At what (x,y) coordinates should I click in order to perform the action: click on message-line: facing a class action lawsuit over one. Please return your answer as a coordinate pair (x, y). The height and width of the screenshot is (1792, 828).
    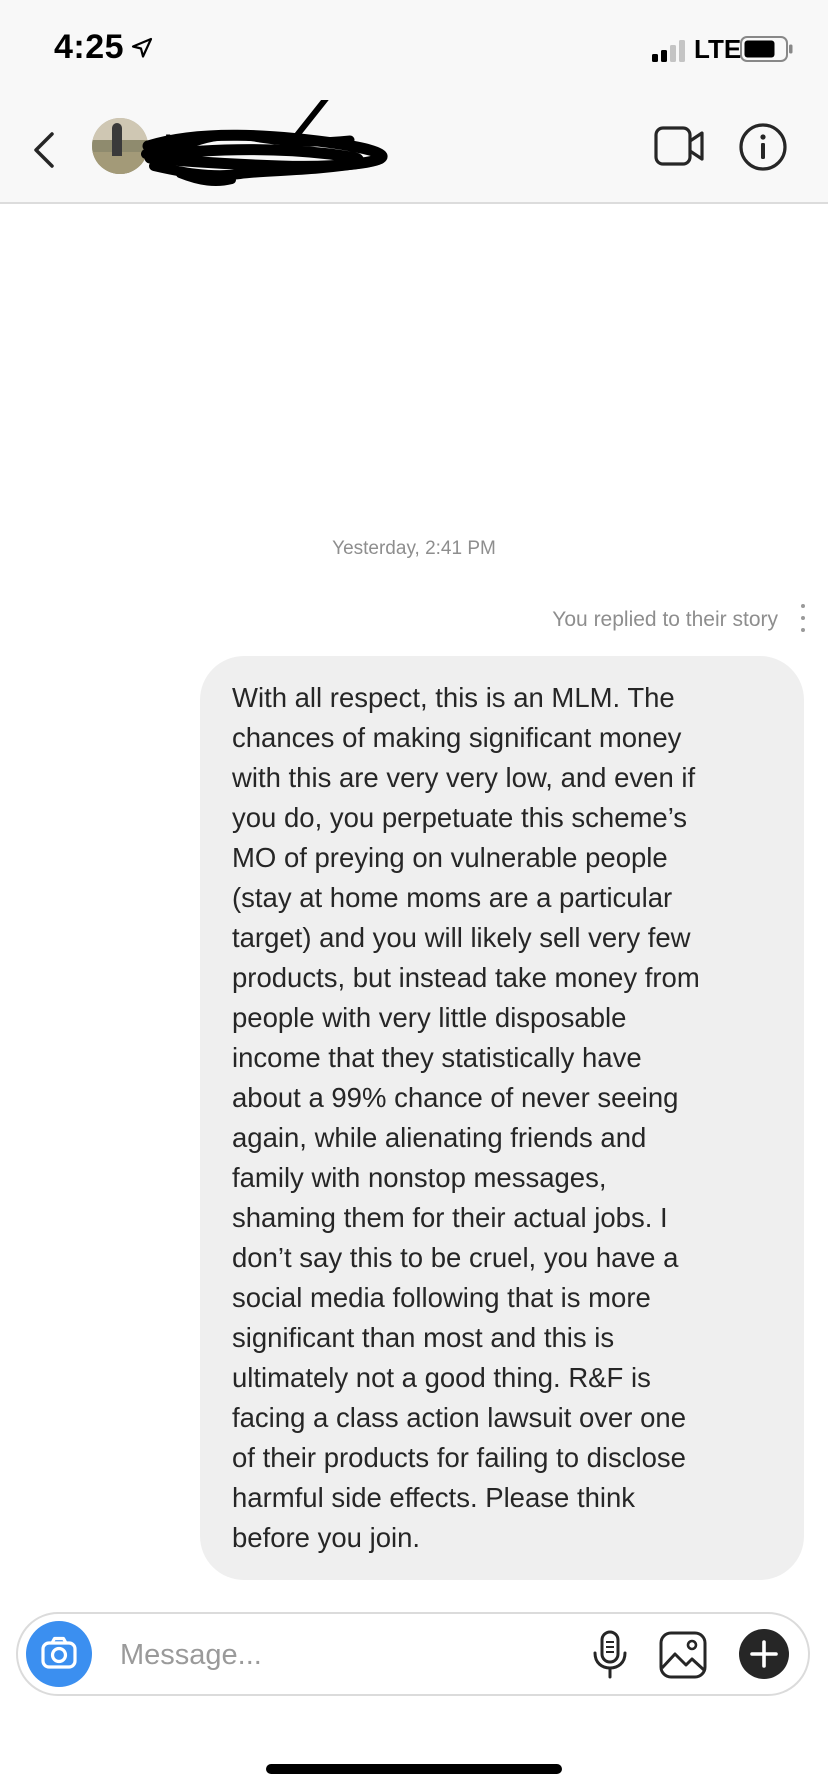
    Looking at the image, I should click on (459, 1417).